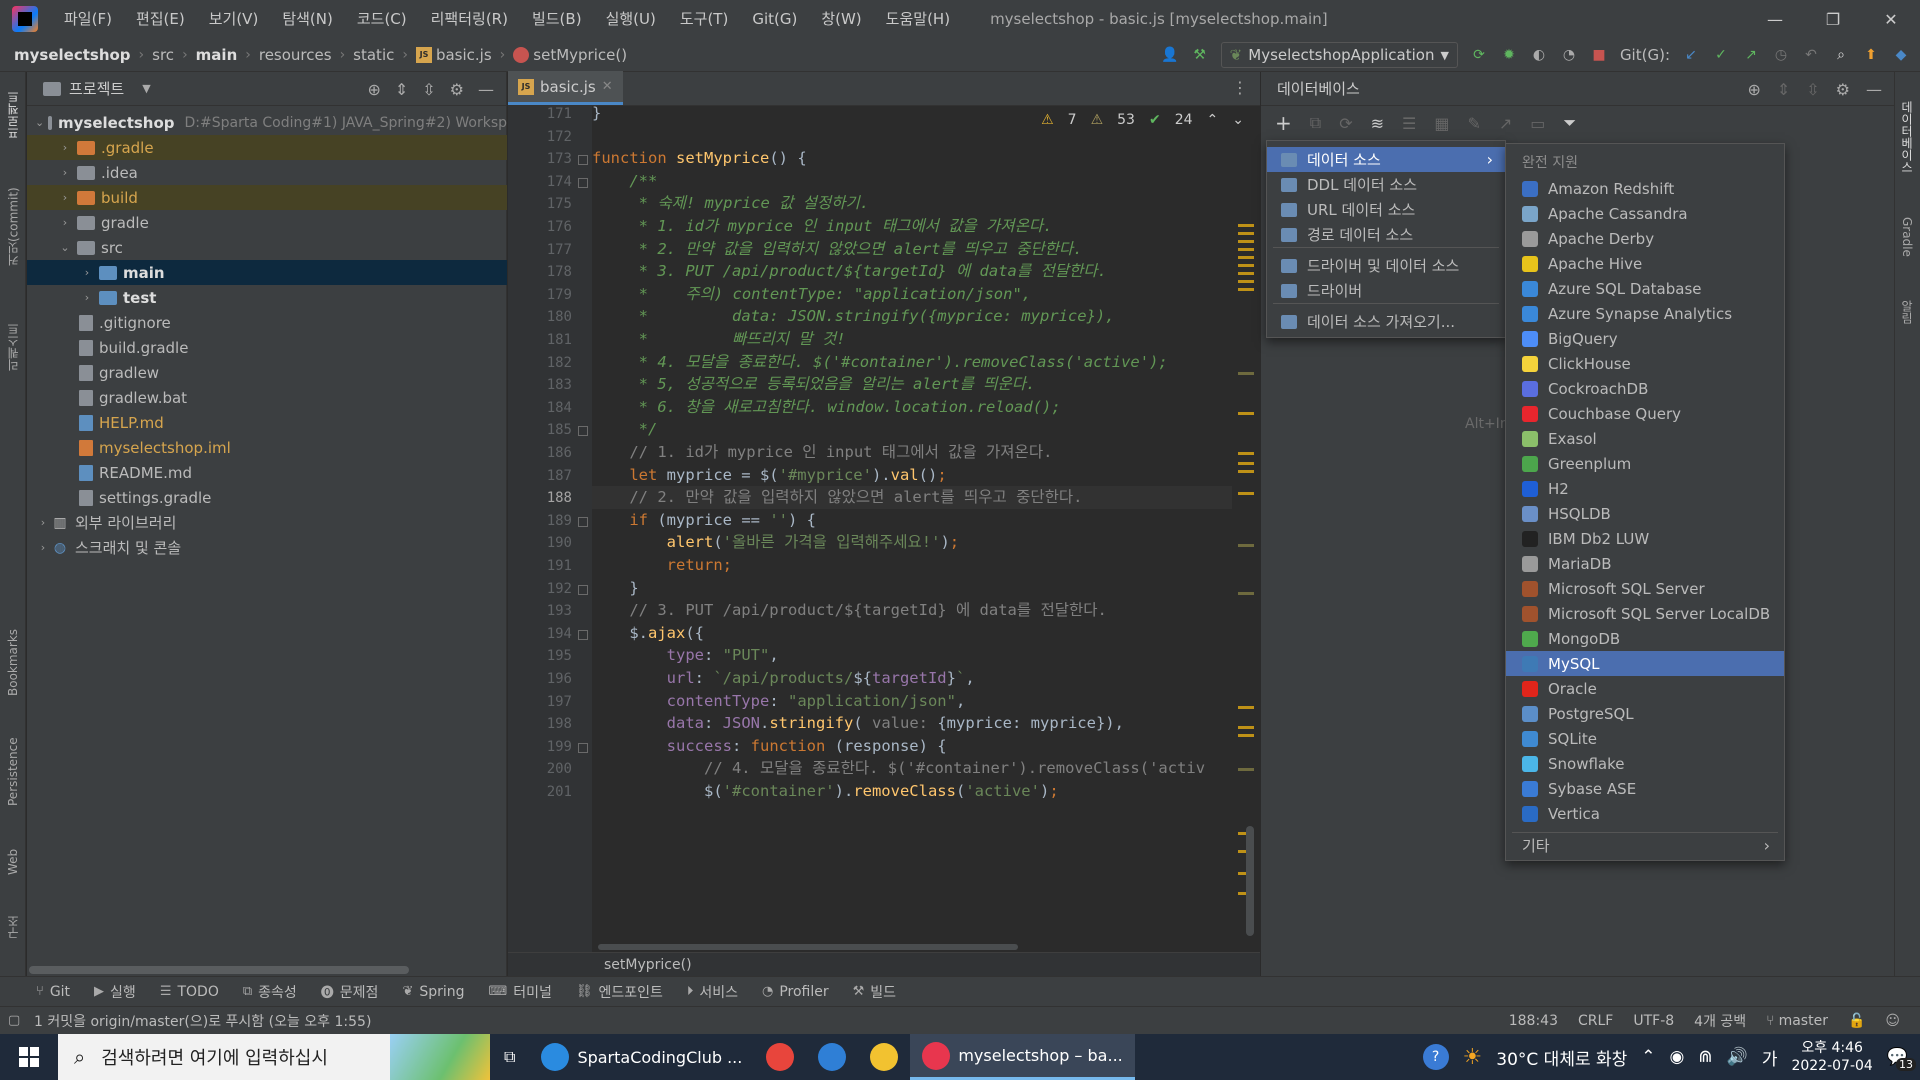 This screenshot has width=1920, height=1080. Describe the element at coordinates (29, 1057) in the screenshot. I see `start-button` at that location.